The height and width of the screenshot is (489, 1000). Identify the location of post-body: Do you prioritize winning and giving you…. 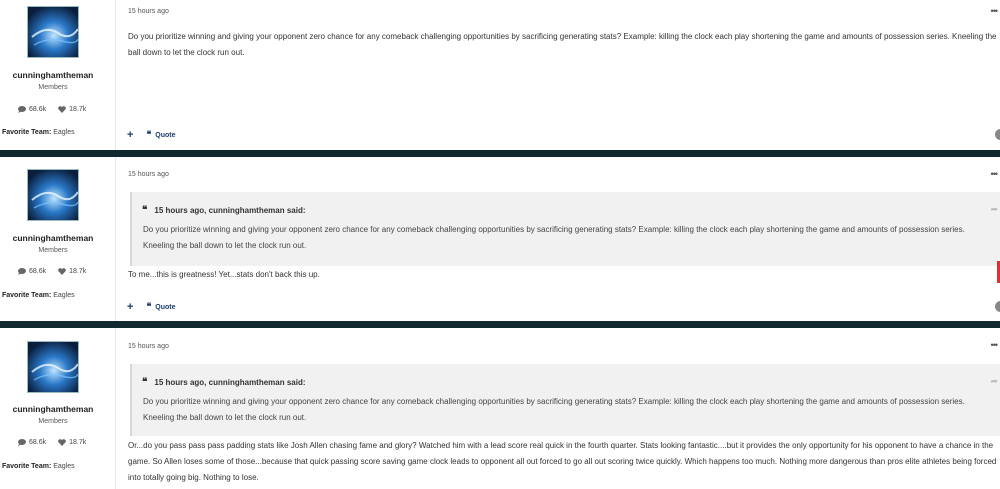
(562, 44).